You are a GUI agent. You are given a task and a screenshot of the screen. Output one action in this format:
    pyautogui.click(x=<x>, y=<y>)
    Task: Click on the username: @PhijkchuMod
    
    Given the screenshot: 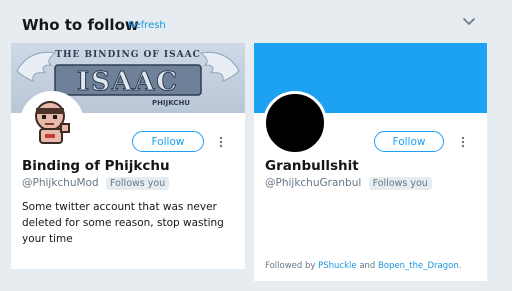 What is the action you would take?
    pyautogui.click(x=60, y=183)
    